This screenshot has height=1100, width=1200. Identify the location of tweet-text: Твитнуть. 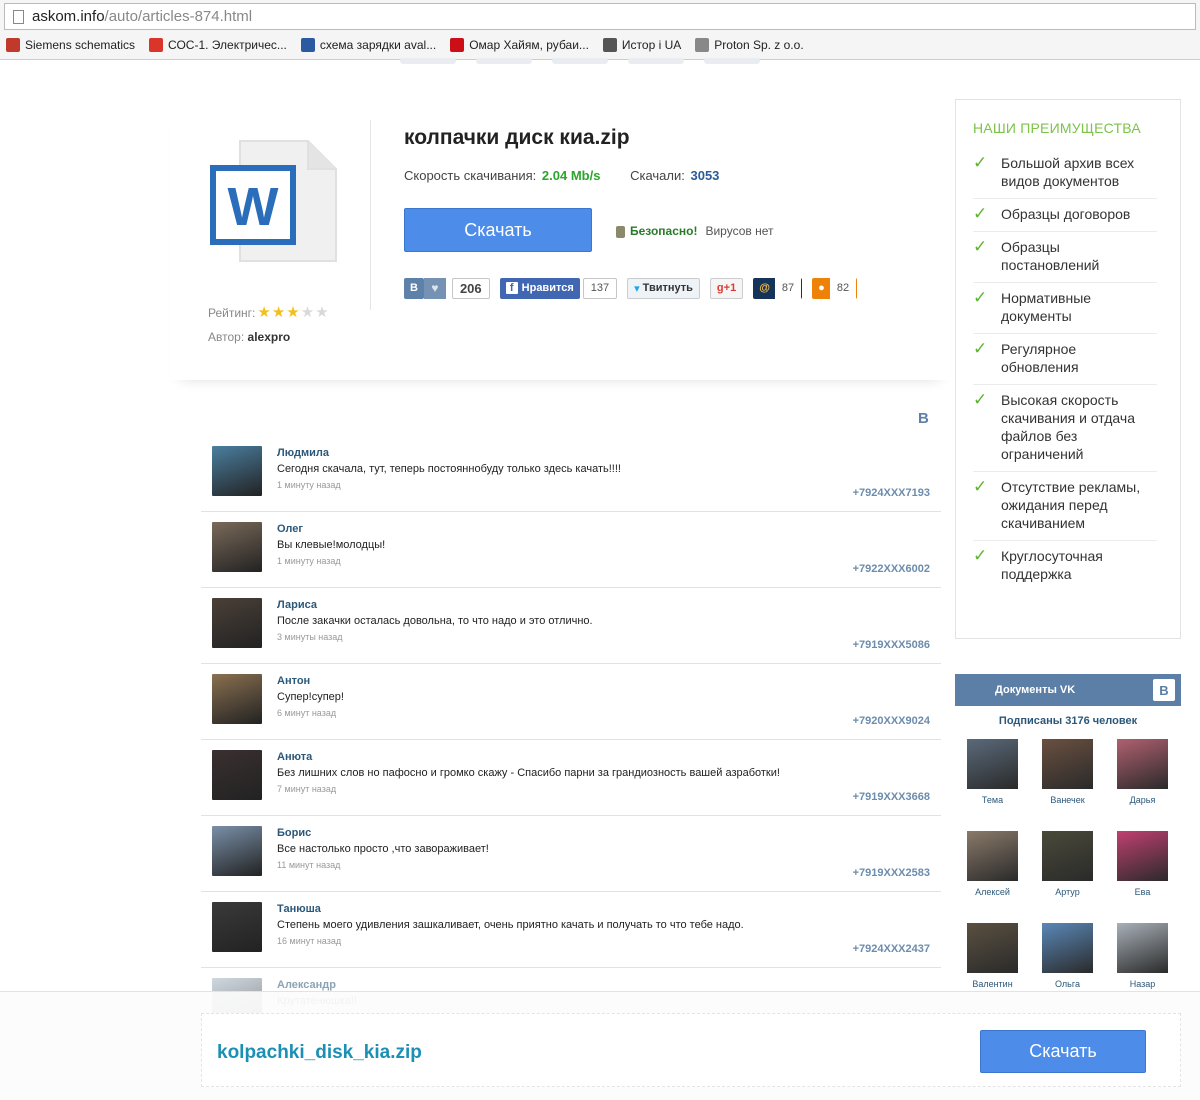
(667, 288).